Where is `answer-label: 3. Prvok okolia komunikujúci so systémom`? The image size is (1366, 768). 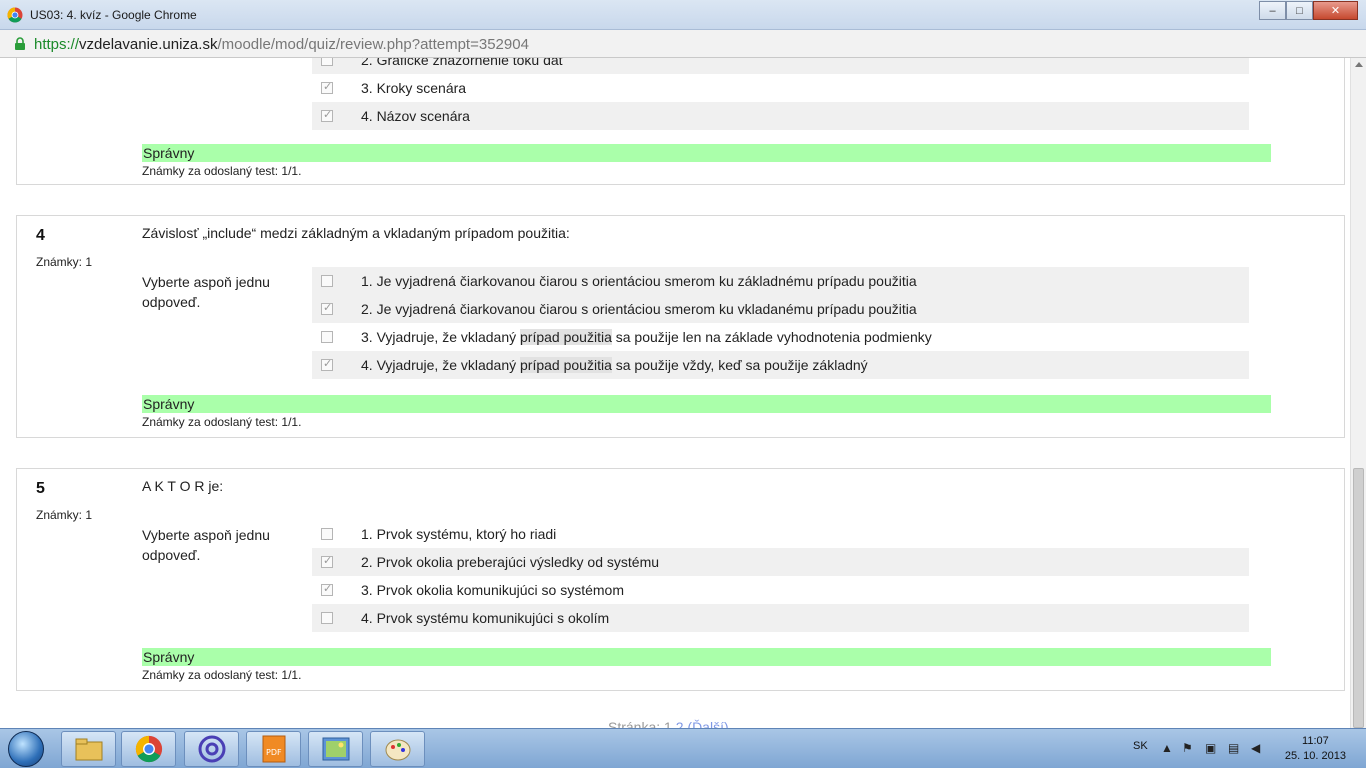 answer-label: 3. Prvok okolia komunikujúci so systémom is located at coordinates (492, 590).